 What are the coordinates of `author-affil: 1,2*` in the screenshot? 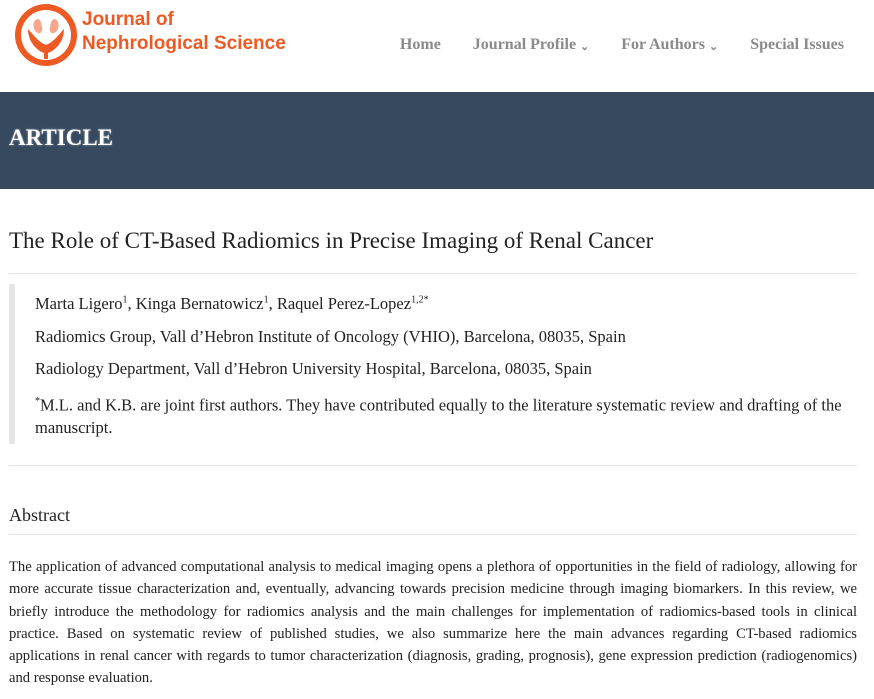 It's located at (420, 300).